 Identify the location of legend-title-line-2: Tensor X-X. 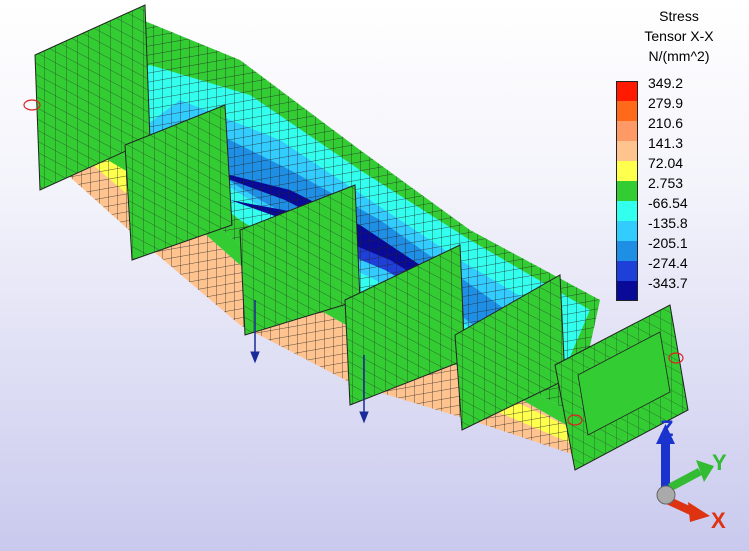
(679, 36).